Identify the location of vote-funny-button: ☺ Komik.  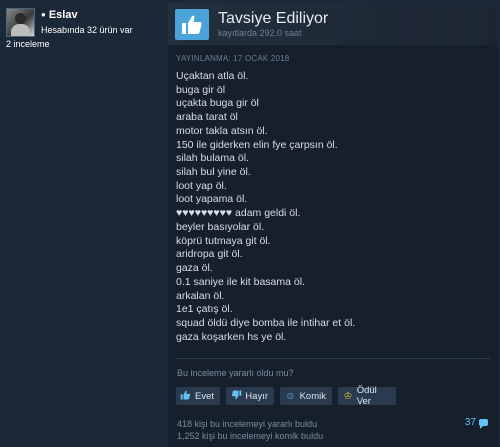
(306, 396).